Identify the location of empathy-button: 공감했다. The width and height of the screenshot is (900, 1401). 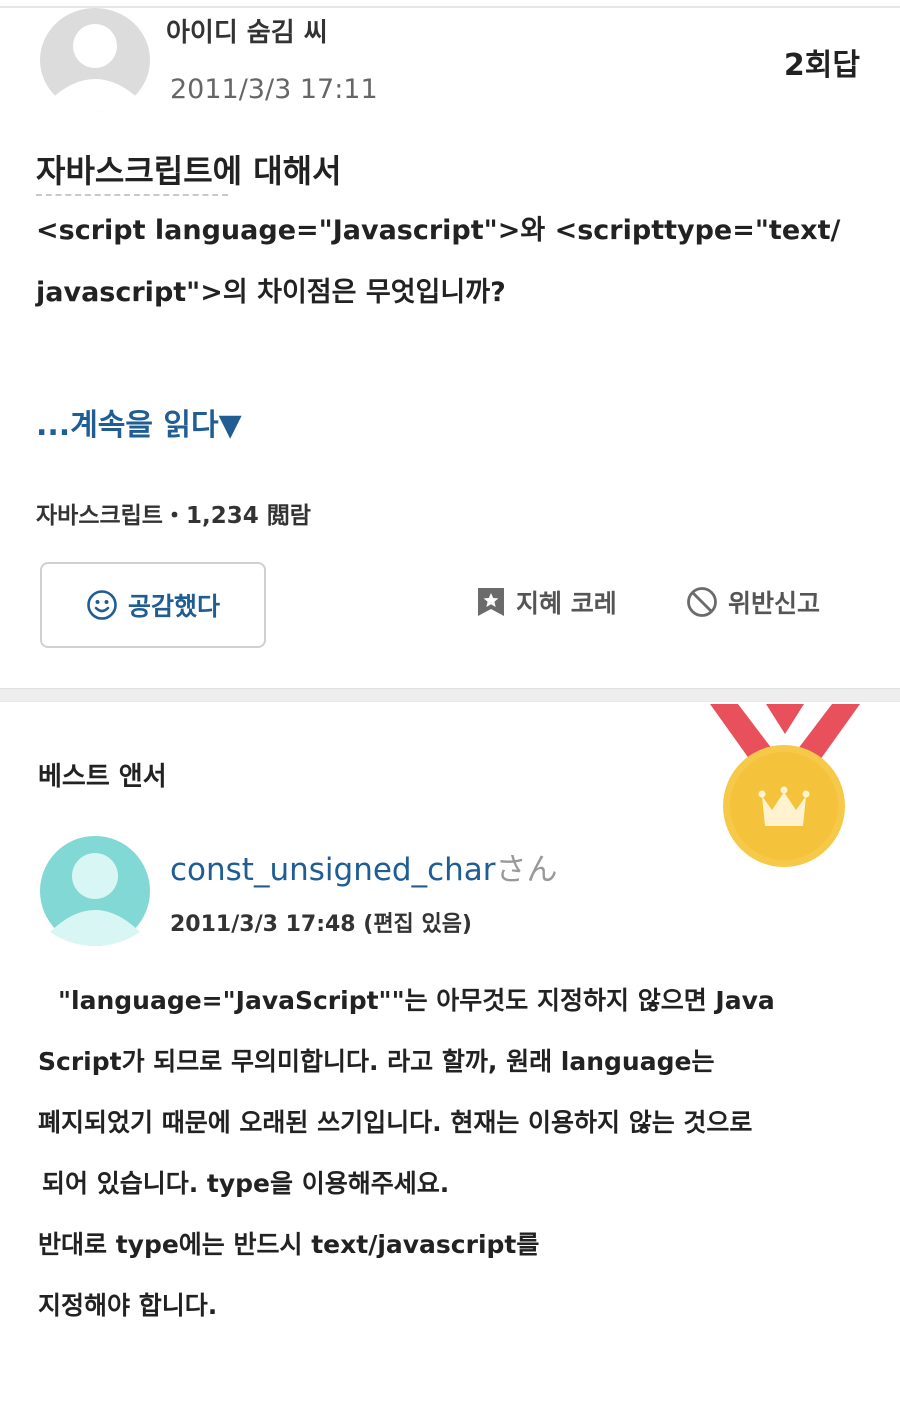
(153, 605).